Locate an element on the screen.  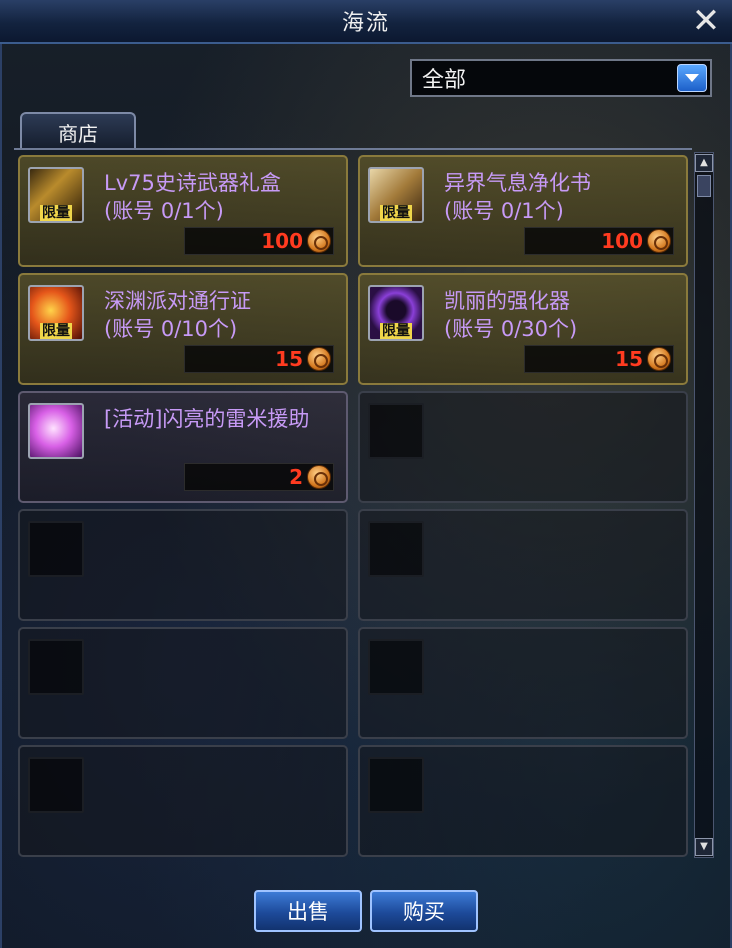
scroll-thumb is located at coordinates (704, 186).